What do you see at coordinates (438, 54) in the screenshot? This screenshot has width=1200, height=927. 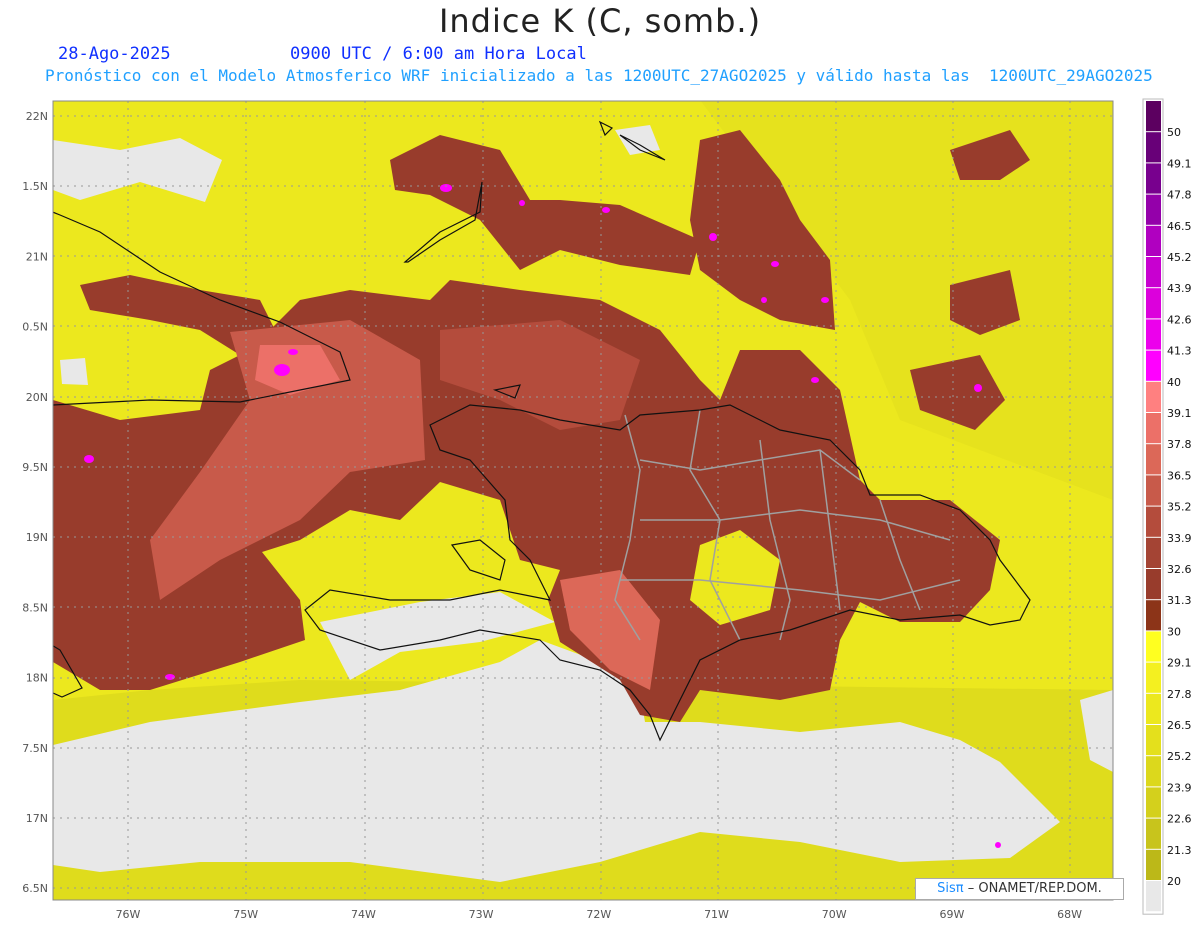 I see `forecast-time: 0900 UTC / 6:00 am Hora Local` at bounding box center [438, 54].